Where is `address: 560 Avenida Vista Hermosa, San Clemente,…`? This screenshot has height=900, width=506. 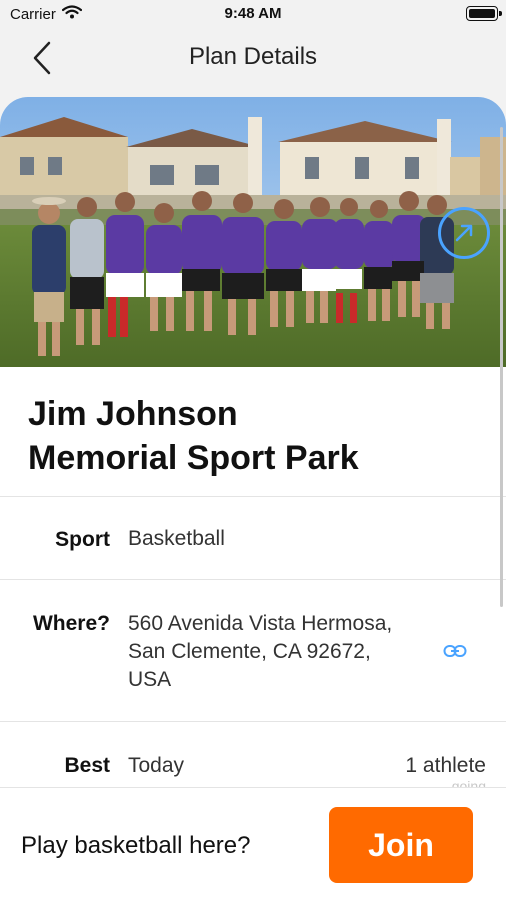
address: 560 Avenida Vista Hermosa, San Clemente,… is located at coordinates (260, 652).